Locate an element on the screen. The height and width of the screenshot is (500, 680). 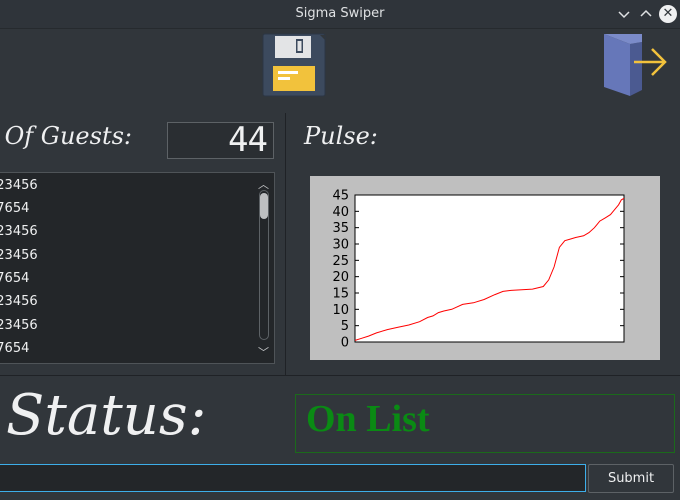
plot-area is located at coordinates (489, 268).